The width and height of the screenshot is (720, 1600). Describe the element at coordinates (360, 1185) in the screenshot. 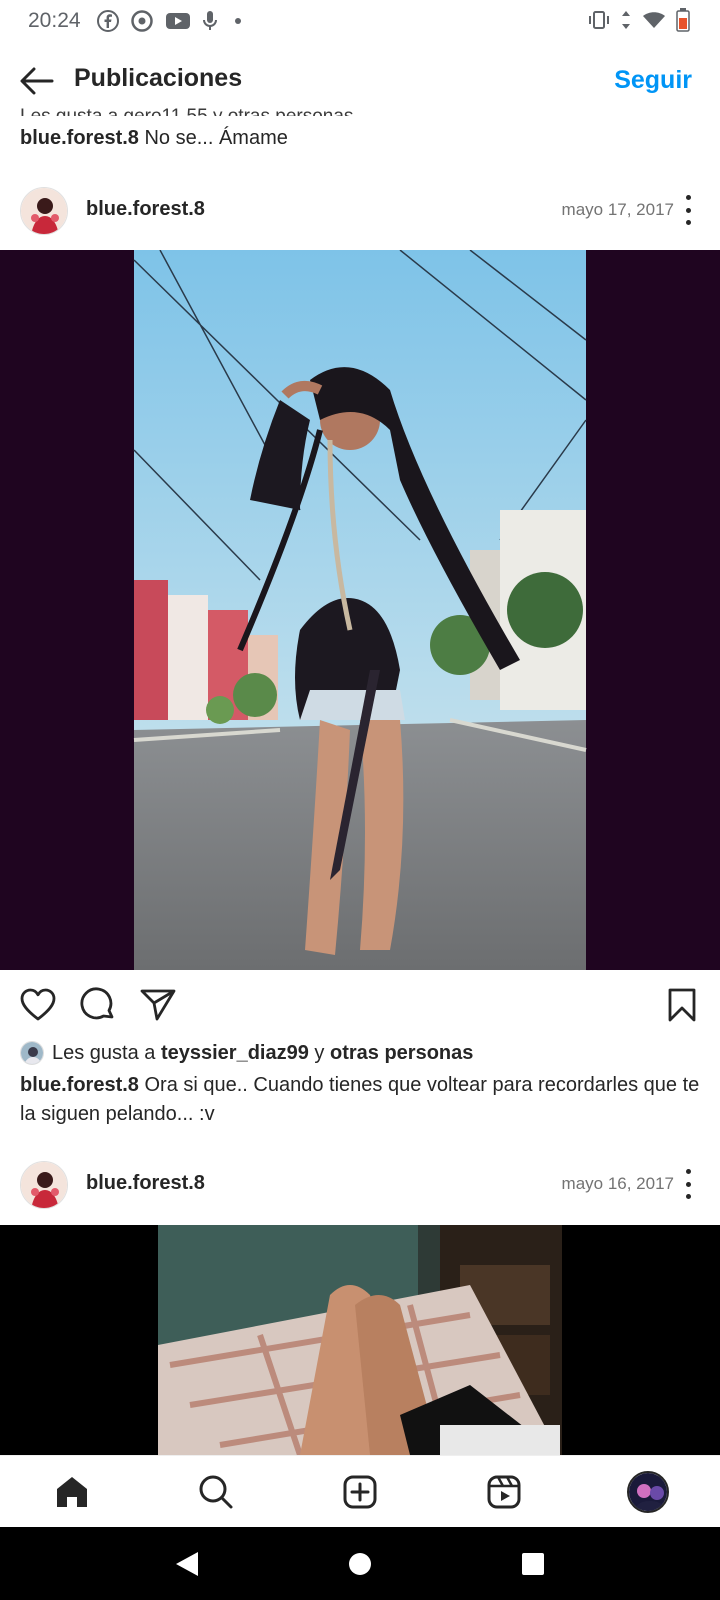

I see `post-header: blue.forest.8 mayo 16, 2017` at that location.